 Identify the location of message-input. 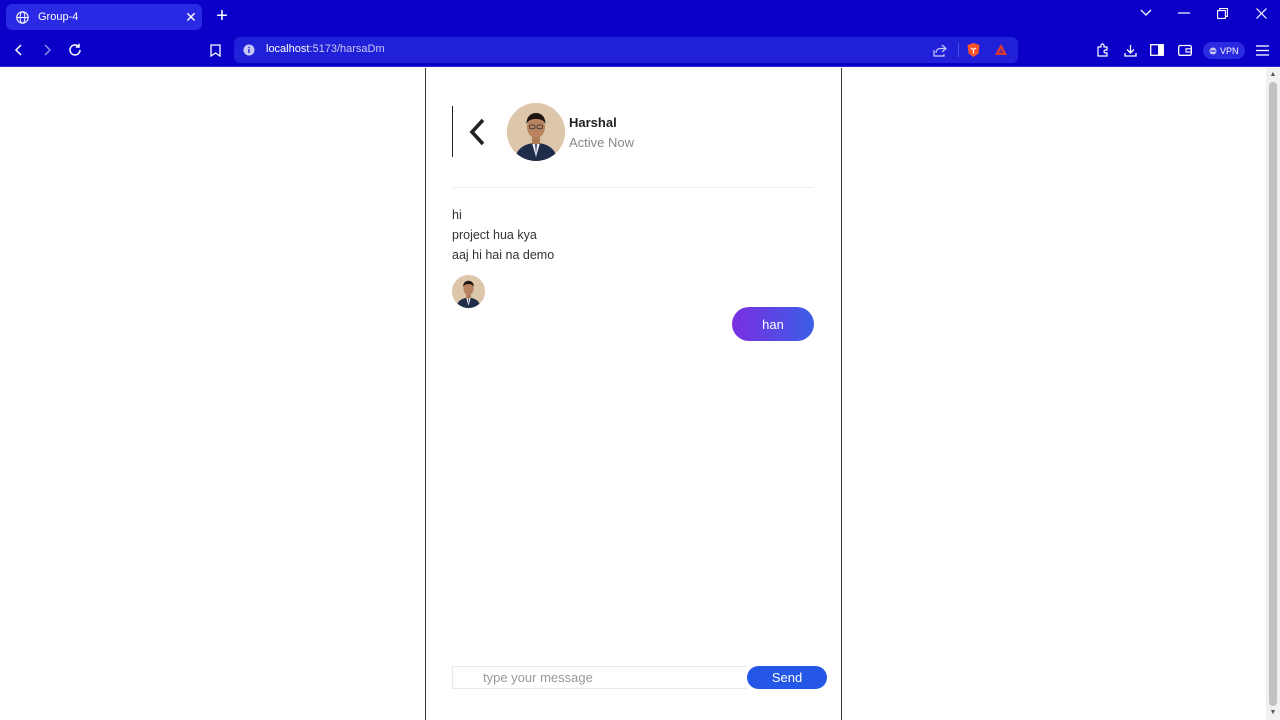
(599, 677).